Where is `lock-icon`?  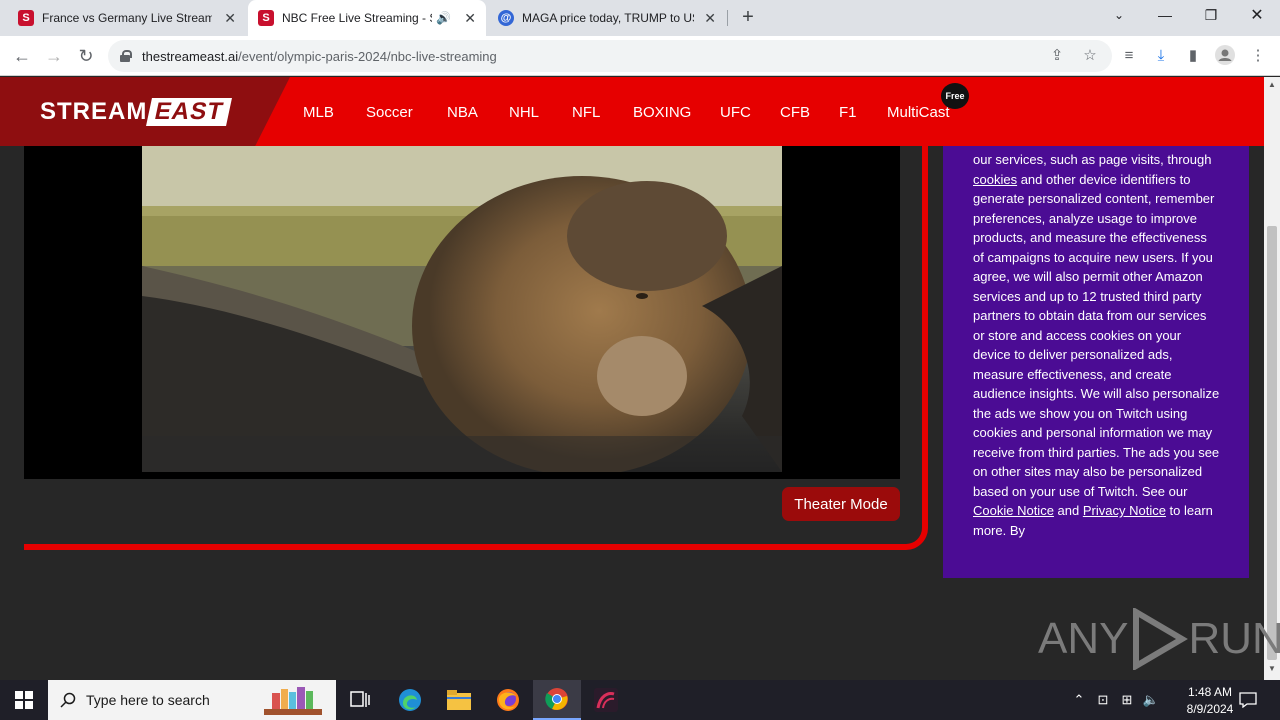 lock-icon is located at coordinates (126, 56).